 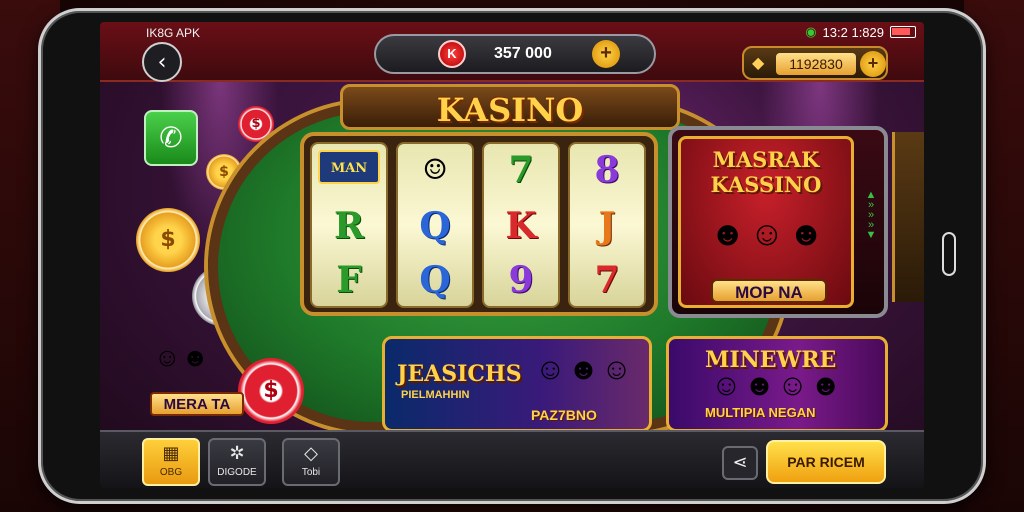 I want to click on nav-button-tobi: ◇ Tobi, so click(x=311, y=462).